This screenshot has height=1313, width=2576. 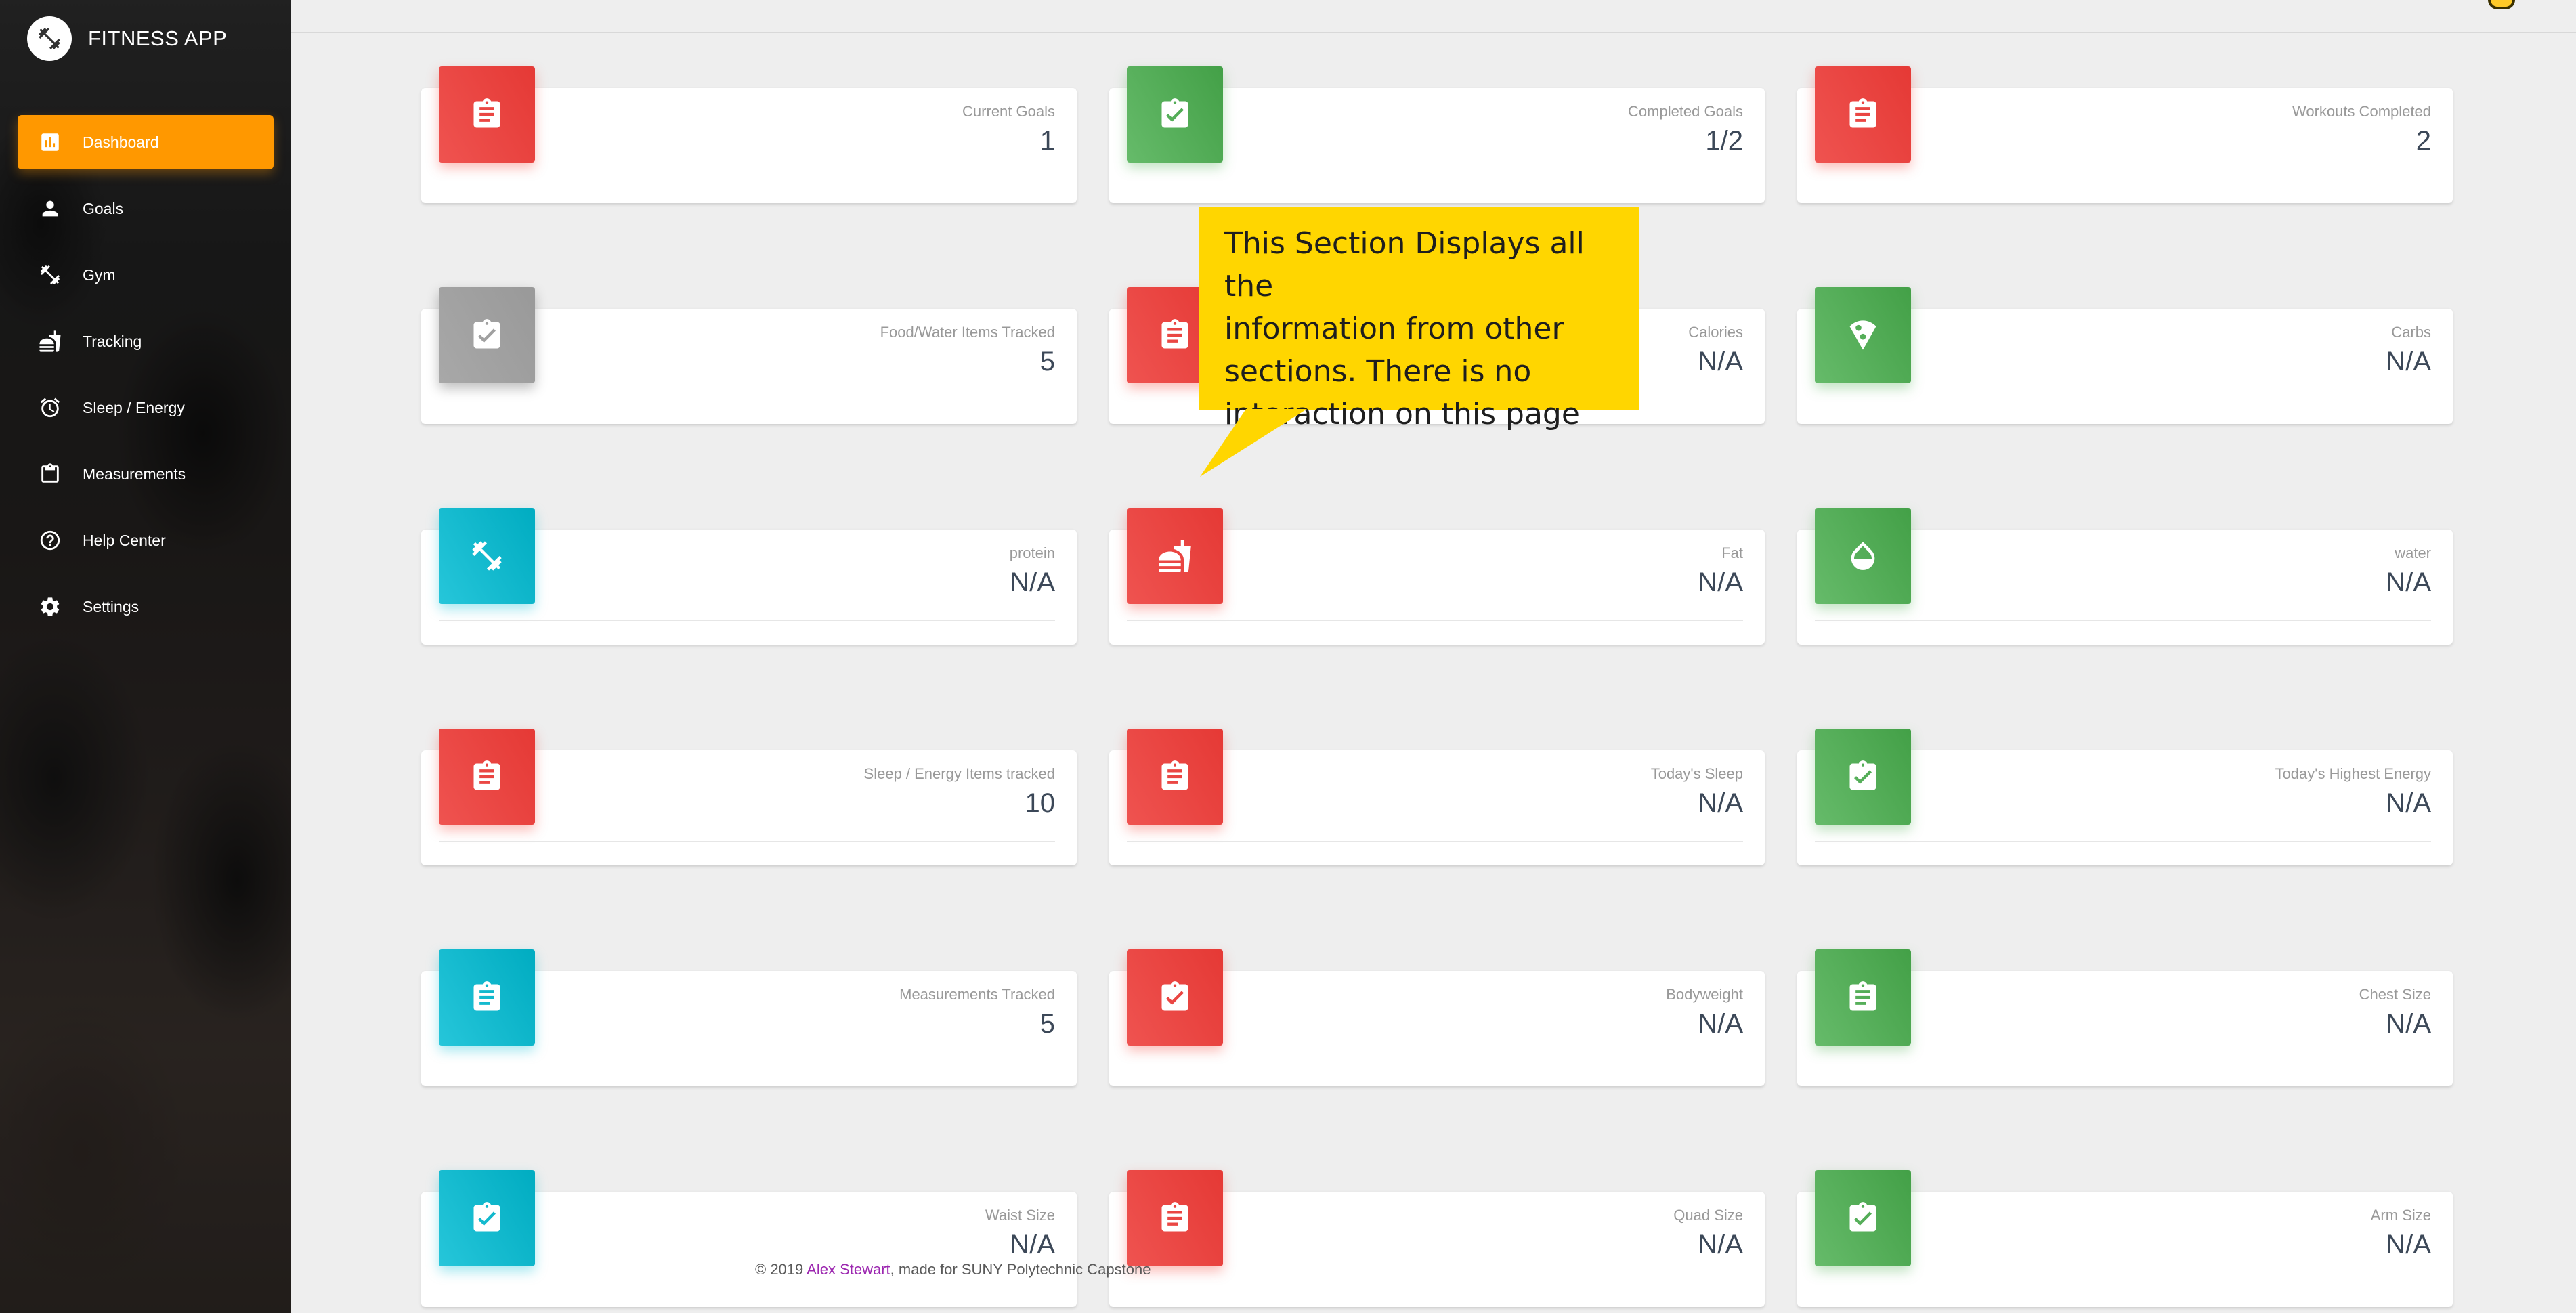 I want to click on stat-card-measurements-tracked: Measurements Tracked 5, so click(x=749, y=1017).